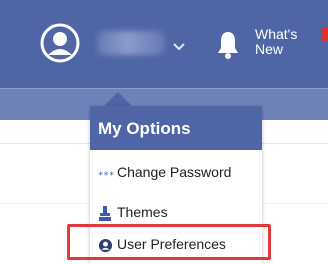 Image resolution: width=328 pixels, height=264 pixels. What do you see at coordinates (60, 43) in the screenshot?
I see `user-avatar-icon` at bounding box center [60, 43].